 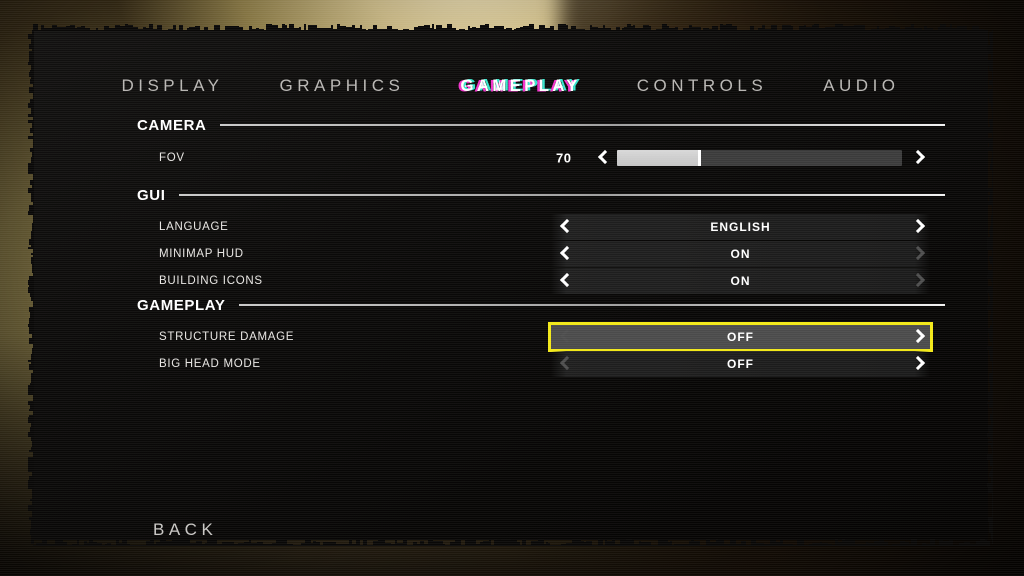 What do you see at coordinates (541, 227) in the screenshot?
I see `setting-row: LANGUAGE ENGLISH` at bounding box center [541, 227].